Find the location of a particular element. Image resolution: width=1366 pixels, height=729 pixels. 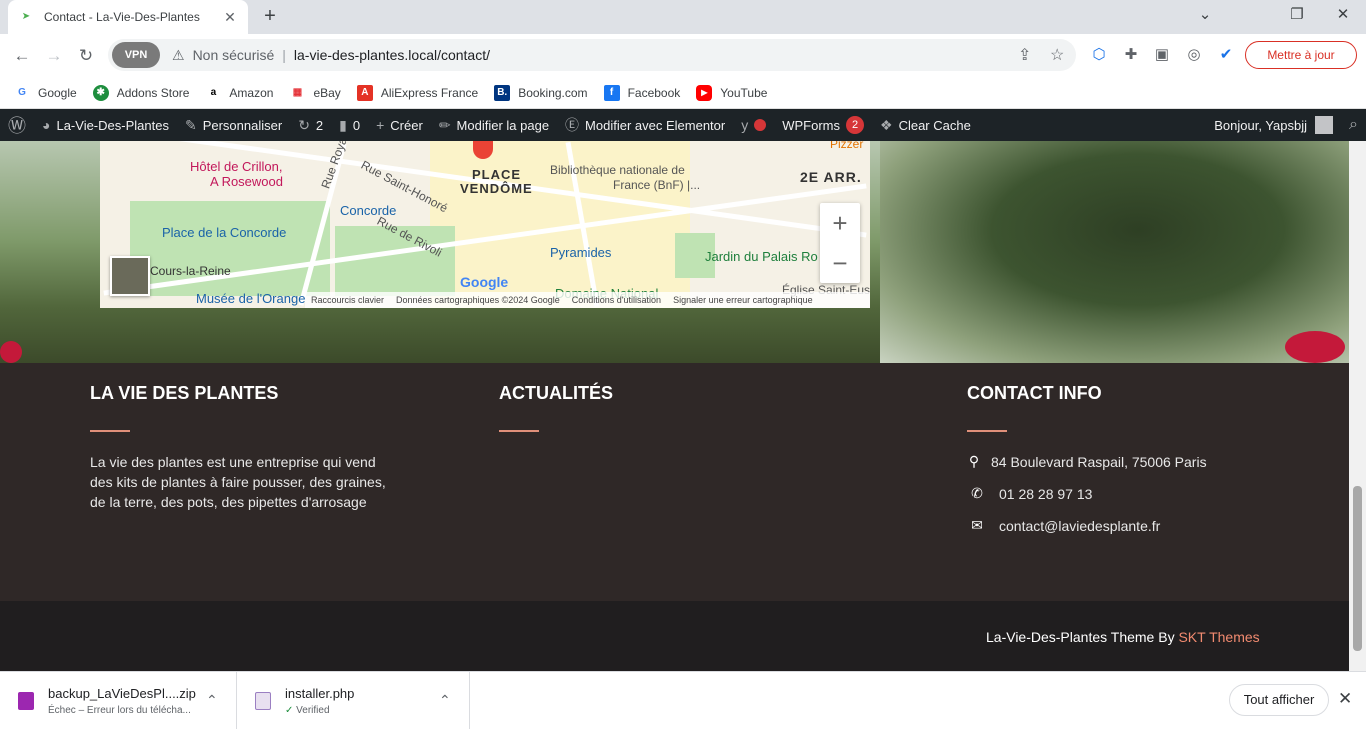

url-text: la-vie-des-plantes.local/contact/ is located at coordinates (392, 55).